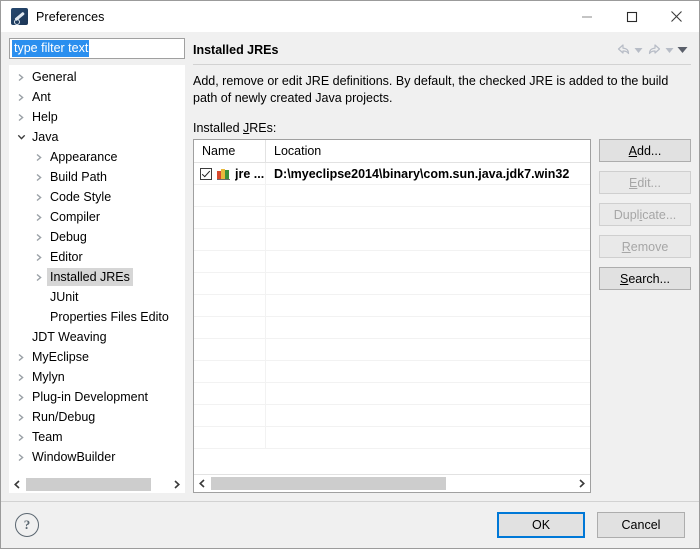 The width and height of the screenshot is (700, 549). Describe the element at coordinates (623, 50) in the screenshot. I see `back-arrow-icon` at that location.